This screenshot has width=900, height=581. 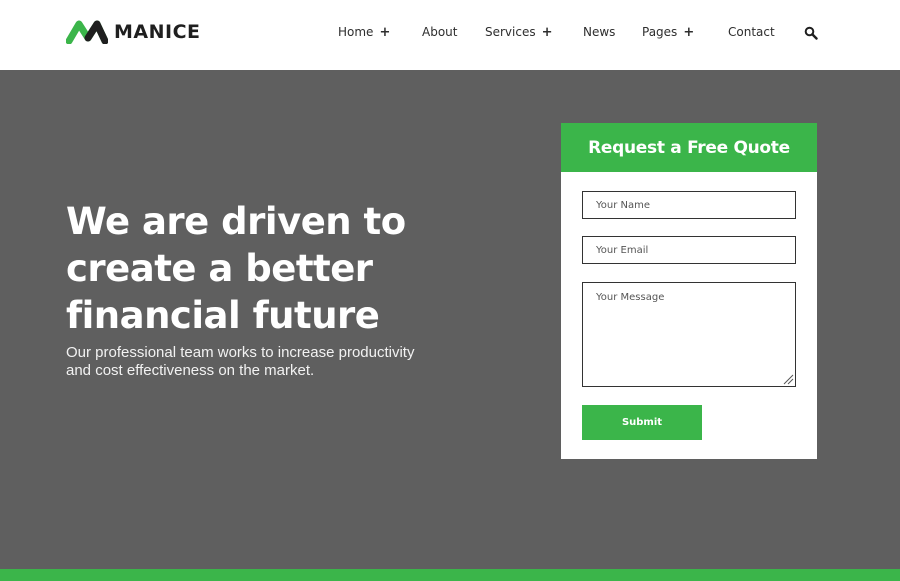 I want to click on nav-item-label: About, so click(x=440, y=32).